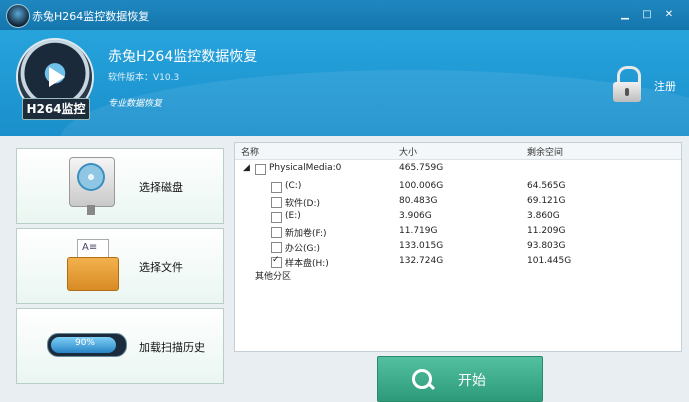 The height and width of the screenshot is (402, 689). Describe the element at coordinates (246, 168) in the screenshot. I see `expand-arrow-icon: ◢` at that location.